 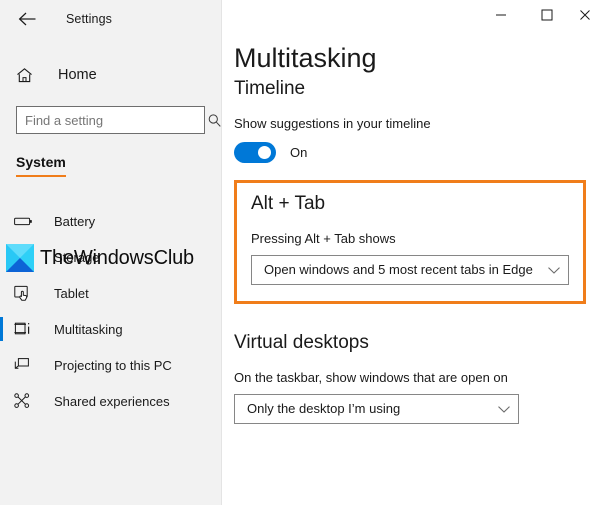 I want to click on sidebar-item-shared-experiences-label: Shared experiences, so click(x=112, y=401).